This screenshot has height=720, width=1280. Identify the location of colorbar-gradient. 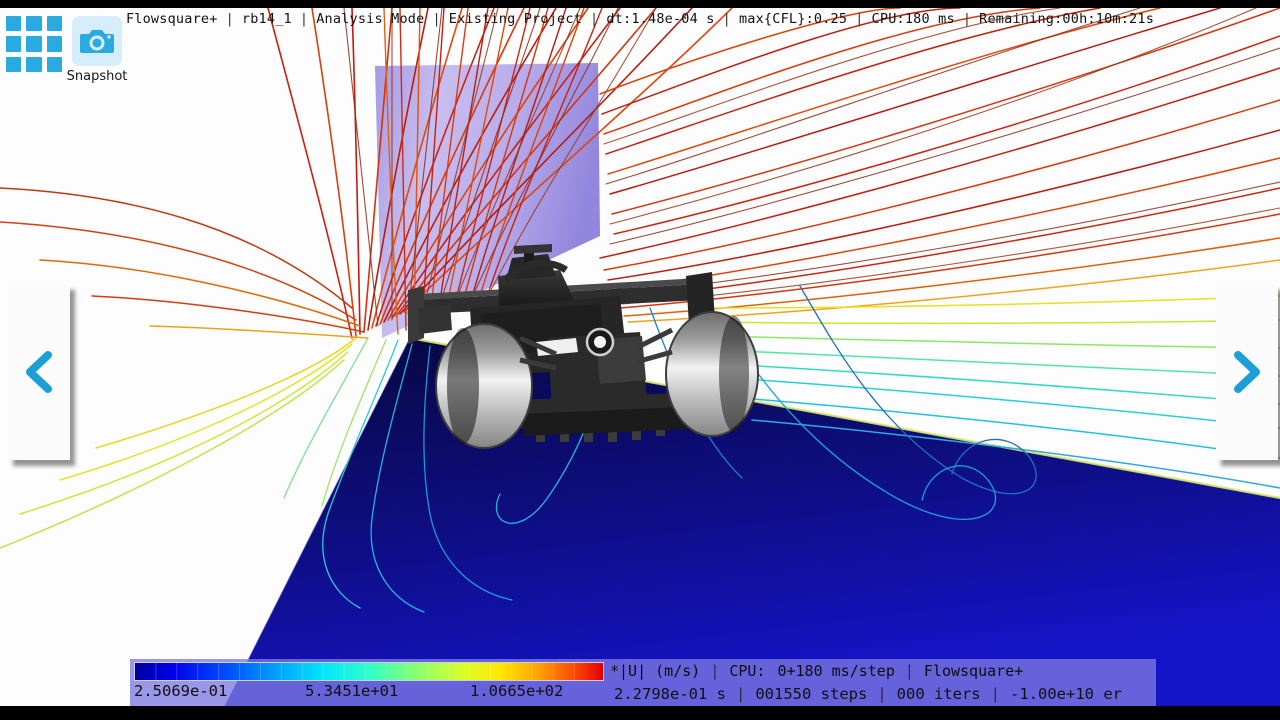
(369, 671).